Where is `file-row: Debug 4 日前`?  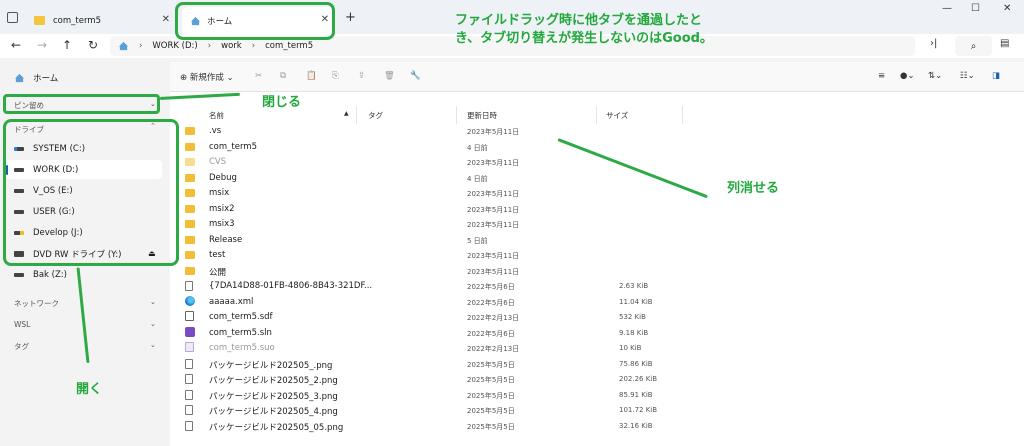
file-row: Debug 4 日前 is located at coordinates (430, 179).